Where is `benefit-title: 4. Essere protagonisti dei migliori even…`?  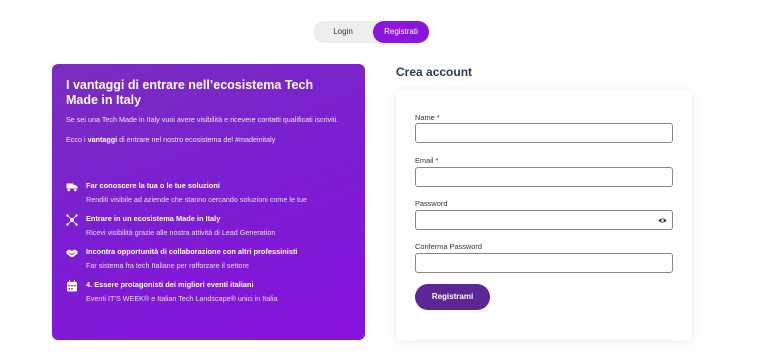
benefit-title: 4. Essere protagonisti dei migliori even… is located at coordinates (170, 284).